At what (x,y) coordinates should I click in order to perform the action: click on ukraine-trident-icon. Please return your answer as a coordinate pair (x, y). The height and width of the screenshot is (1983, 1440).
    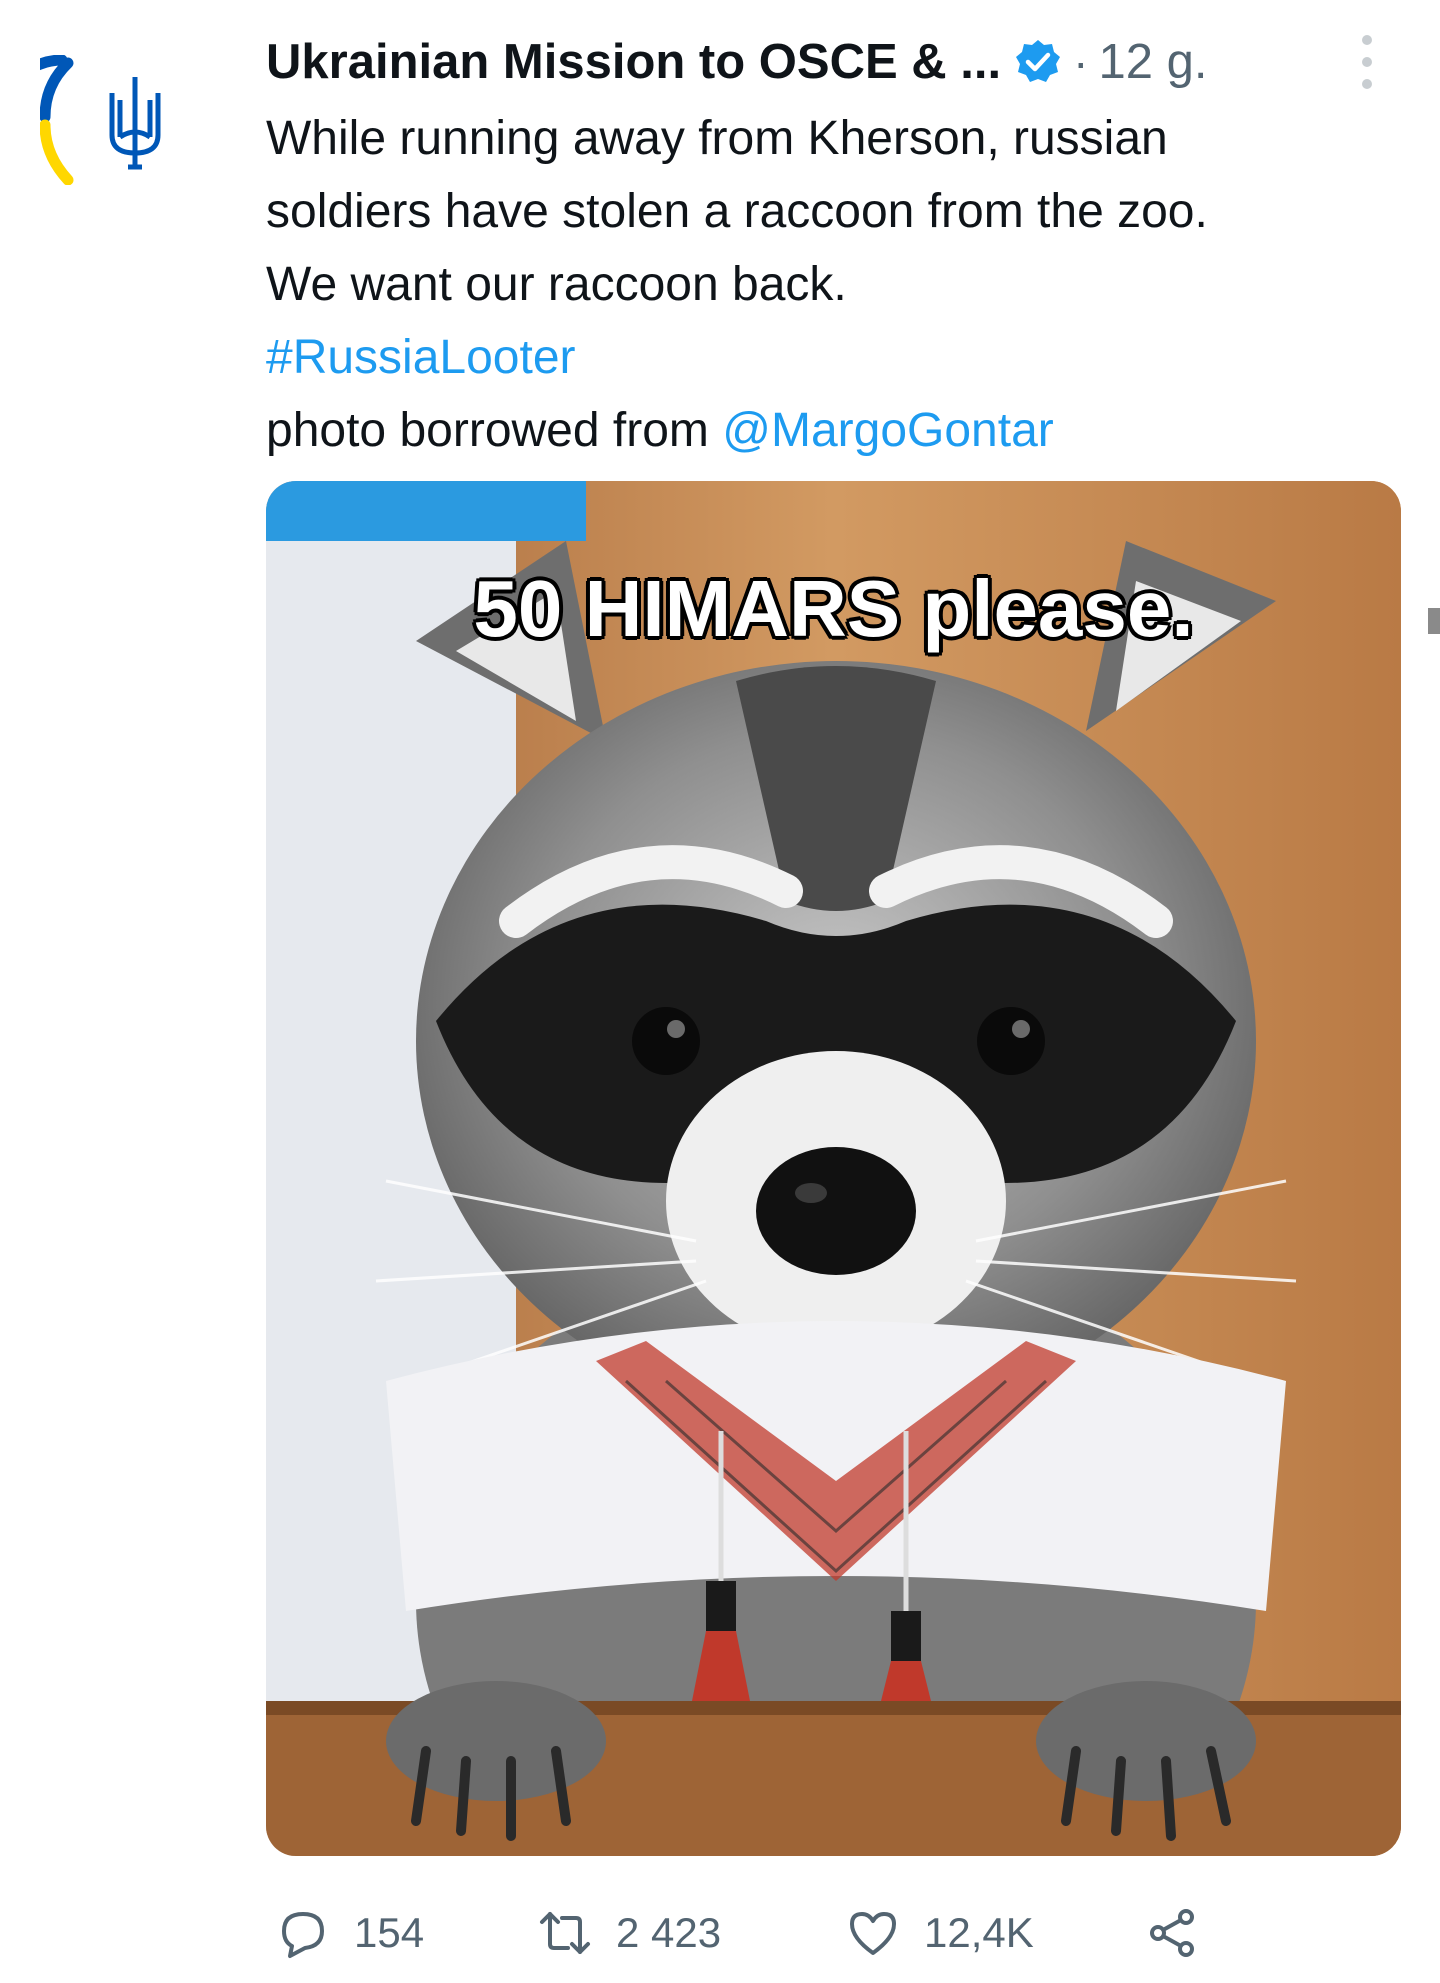
    Looking at the image, I should click on (100, 120).